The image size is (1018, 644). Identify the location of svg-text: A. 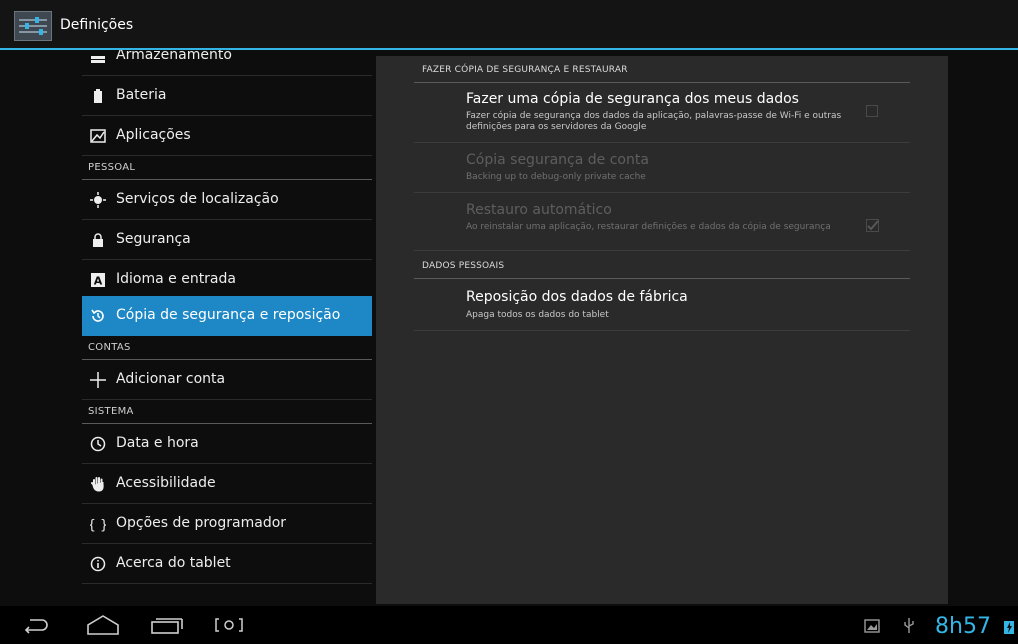
(98, 281).